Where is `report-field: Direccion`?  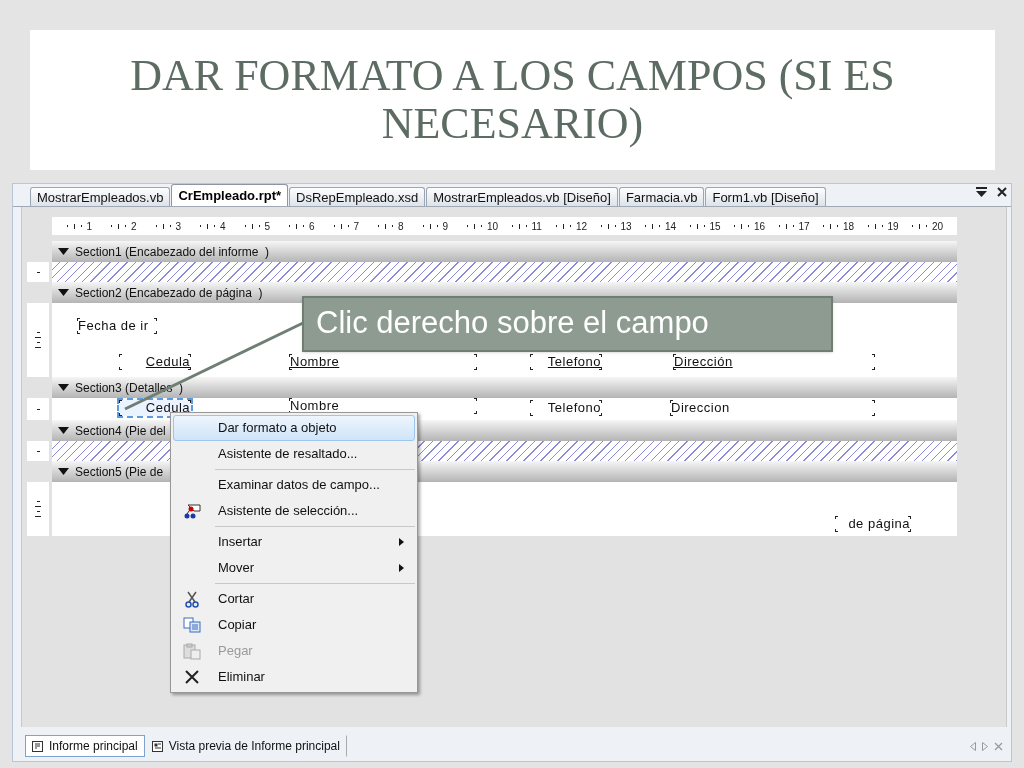 report-field: Direccion is located at coordinates (772, 408).